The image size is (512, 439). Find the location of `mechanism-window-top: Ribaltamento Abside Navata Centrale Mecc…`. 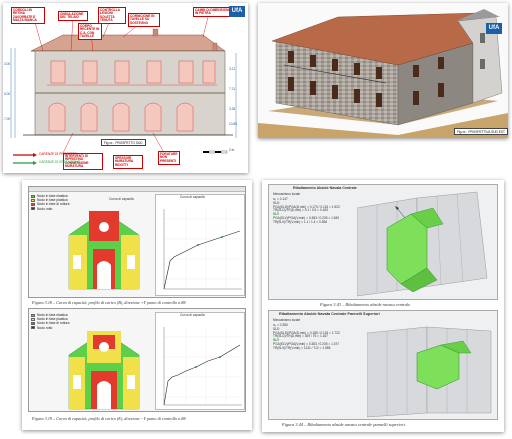

mechanism-window-top: Ribaltamento Abside Navata Centrale Mecc… is located at coordinates (383, 242).